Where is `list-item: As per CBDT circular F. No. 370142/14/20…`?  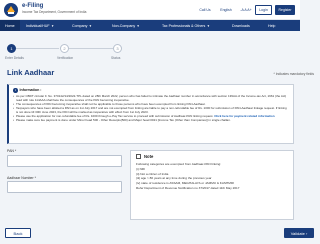 list-item: As per CBDT circular F. No. 370142/14/20… is located at coordinates (151, 98).